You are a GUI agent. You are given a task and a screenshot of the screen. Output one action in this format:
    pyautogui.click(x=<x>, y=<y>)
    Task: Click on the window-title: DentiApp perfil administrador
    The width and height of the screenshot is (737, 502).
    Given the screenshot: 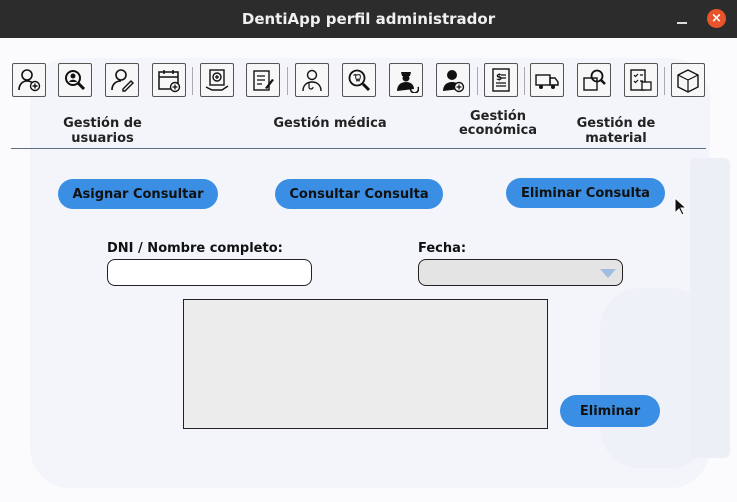 What is the action you would take?
    pyautogui.click(x=368, y=19)
    